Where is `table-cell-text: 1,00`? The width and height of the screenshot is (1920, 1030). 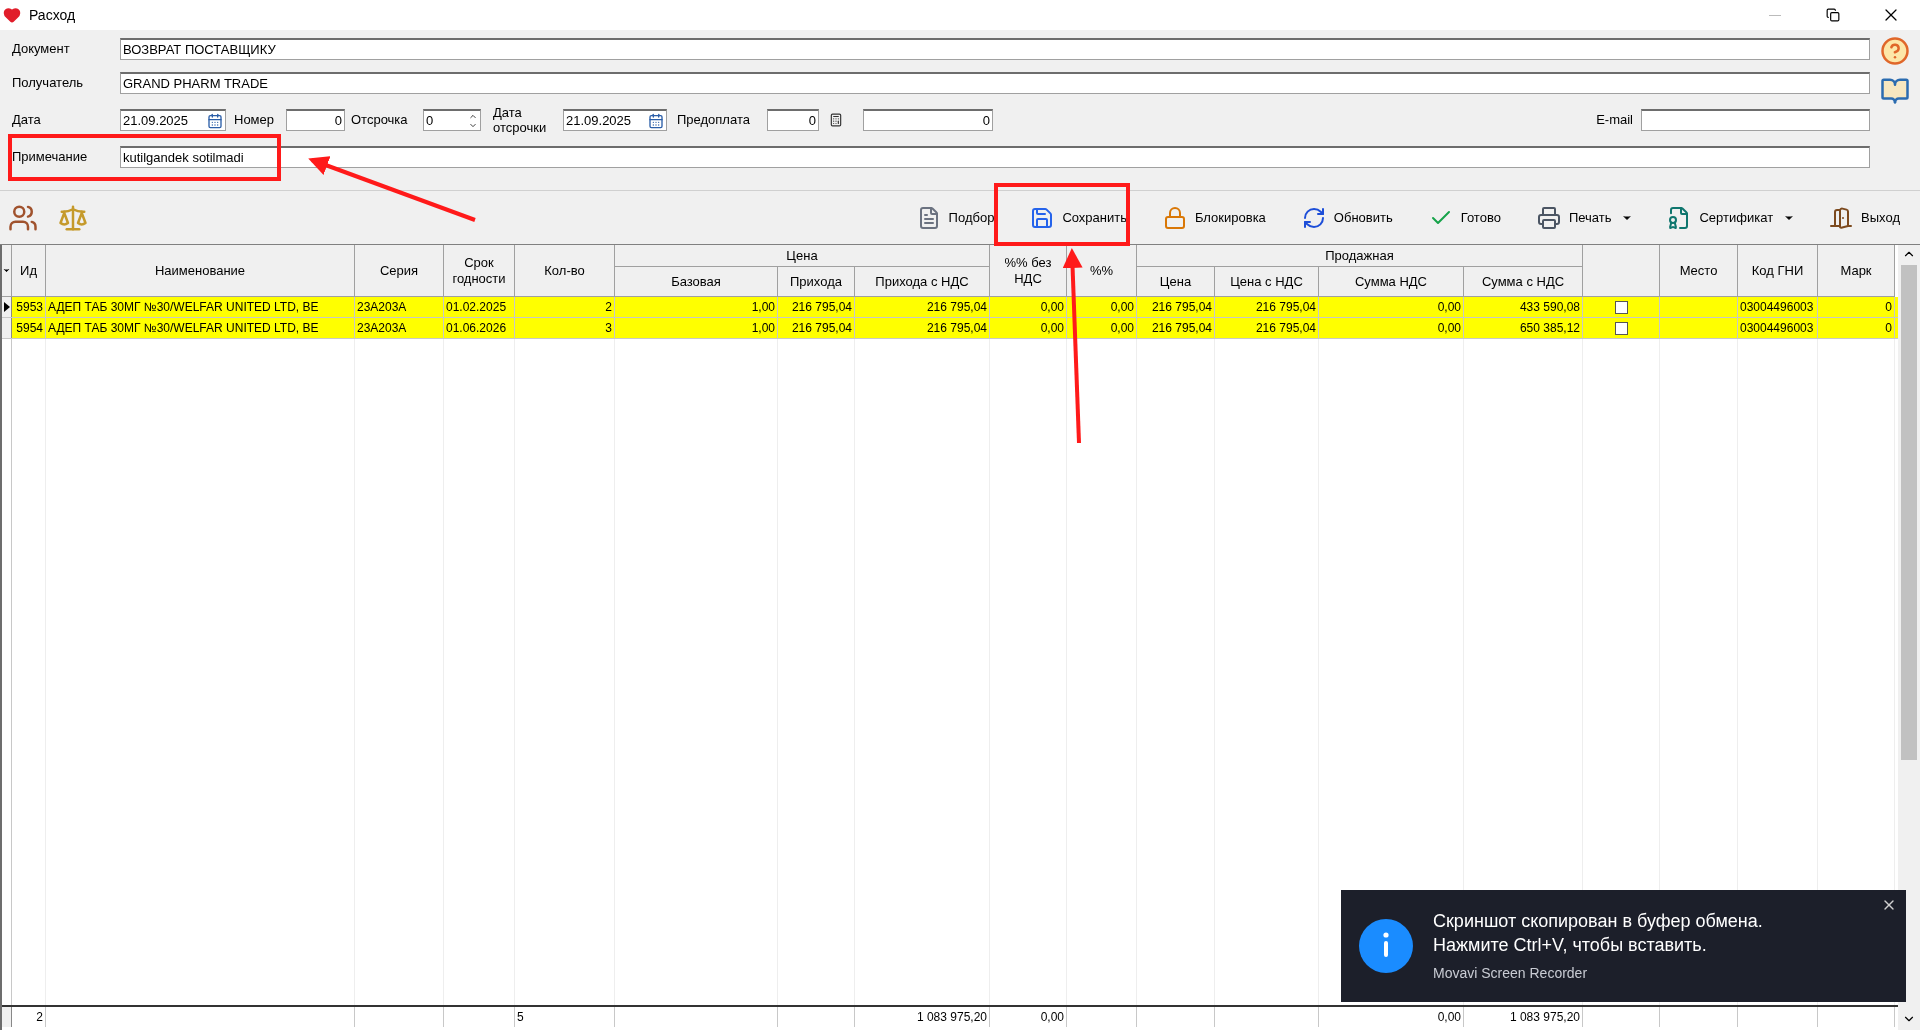 table-cell-text: 1,00 is located at coordinates (763, 307).